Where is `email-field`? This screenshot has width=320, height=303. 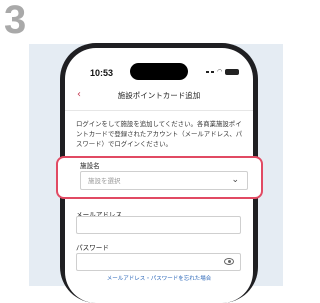
email-field is located at coordinates (158, 225).